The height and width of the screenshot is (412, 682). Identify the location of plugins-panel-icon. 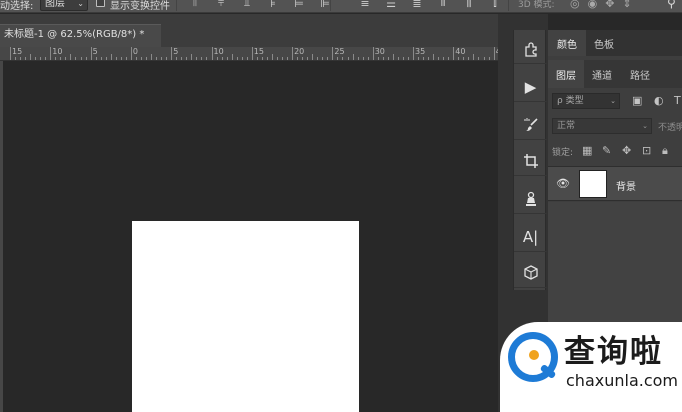
(530, 49).